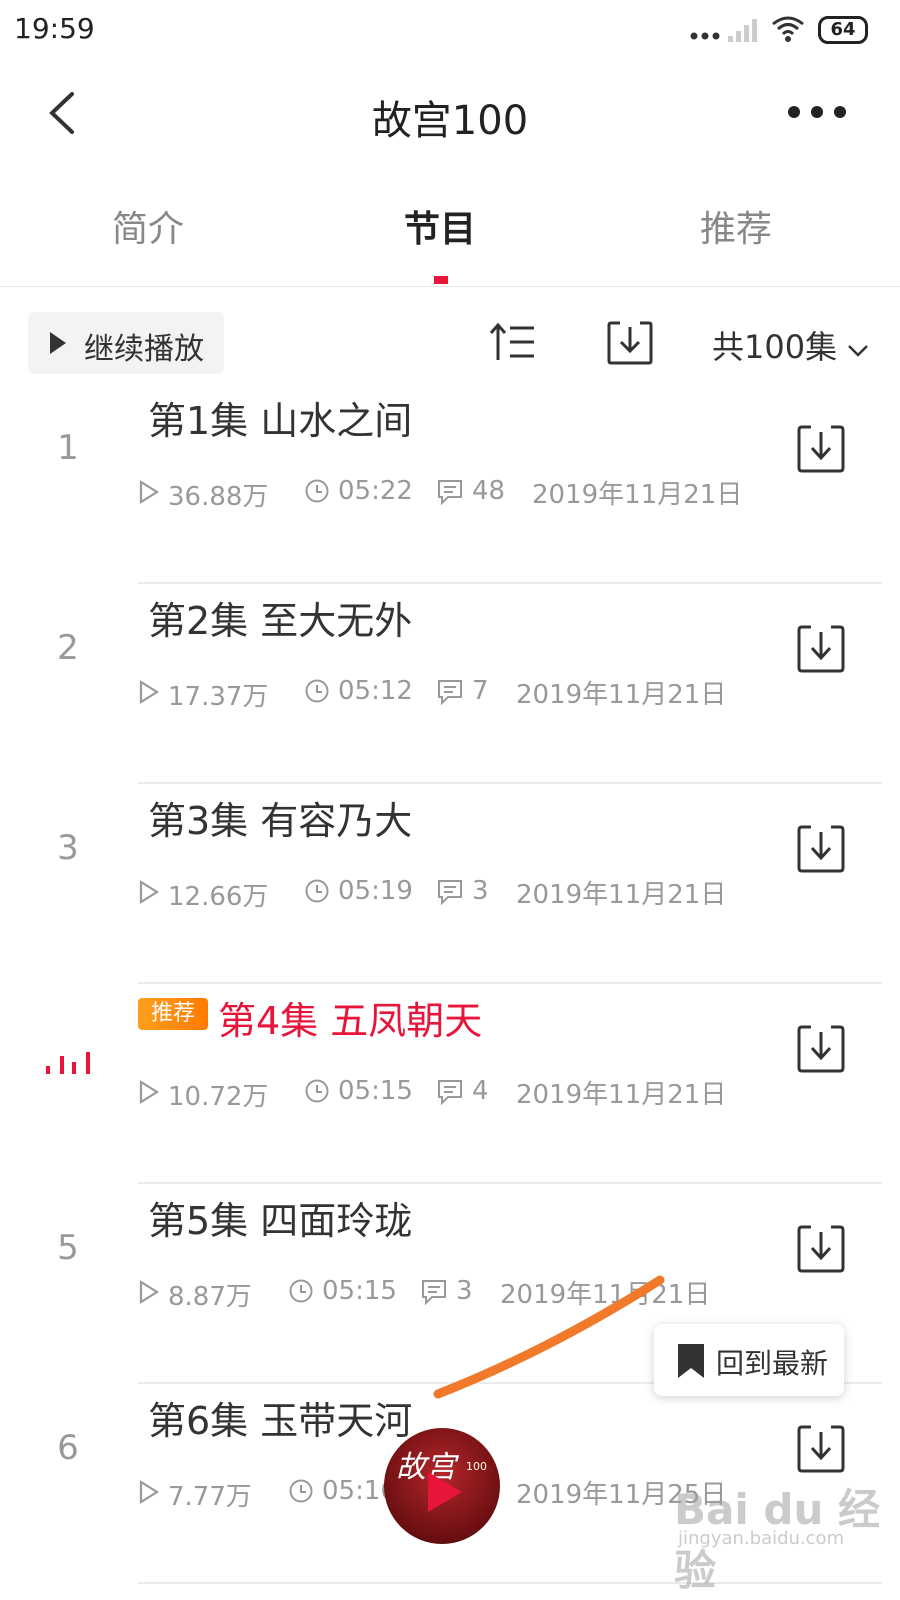 The image size is (900, 1600). What do you see at coordinates (480, 891) in the screenshot?
I see `comment-count: 3` at bounding box center [480, 891].